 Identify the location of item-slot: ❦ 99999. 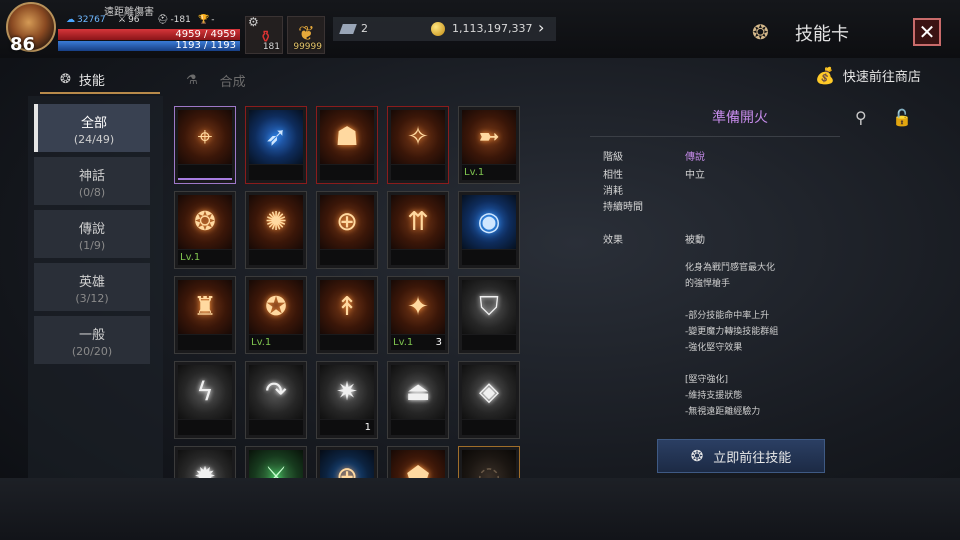
(306, 35).